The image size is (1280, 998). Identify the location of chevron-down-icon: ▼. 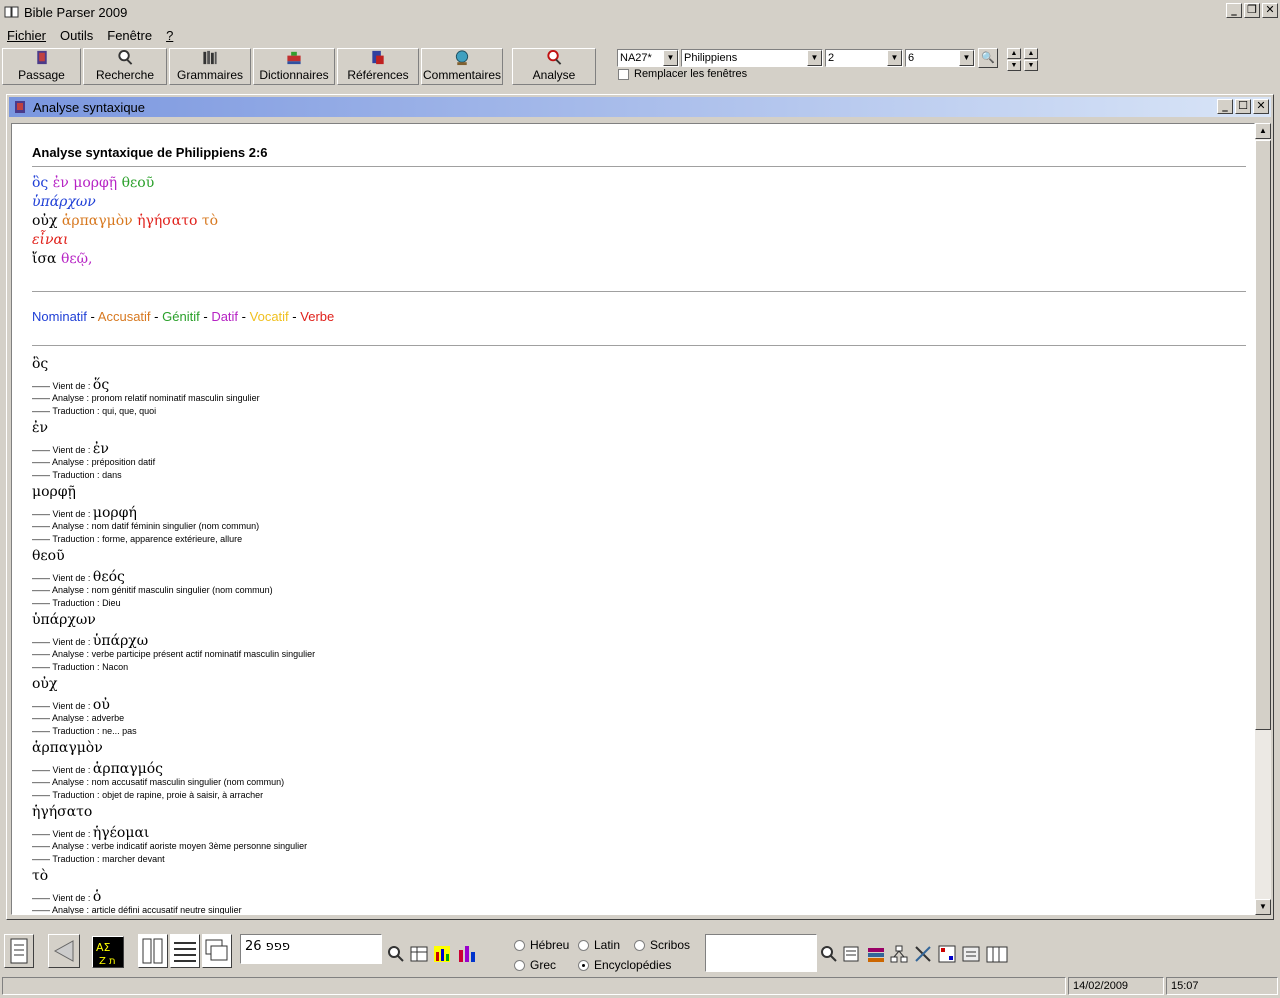
(670, 58).